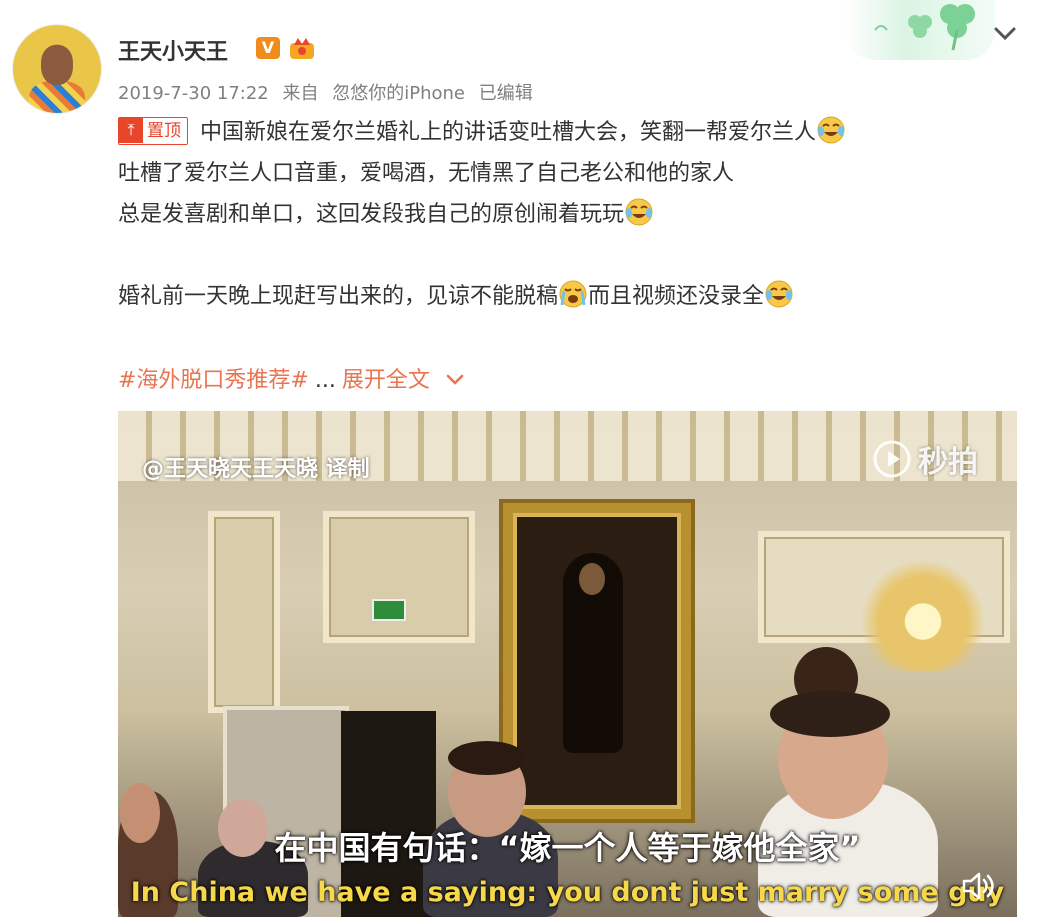 The width and height of the screenshot is (1038, 922). What do you see at coordinates (892, 459) in the screenshot?
I see `play-circle-icon` at bounding box center [892, 459].